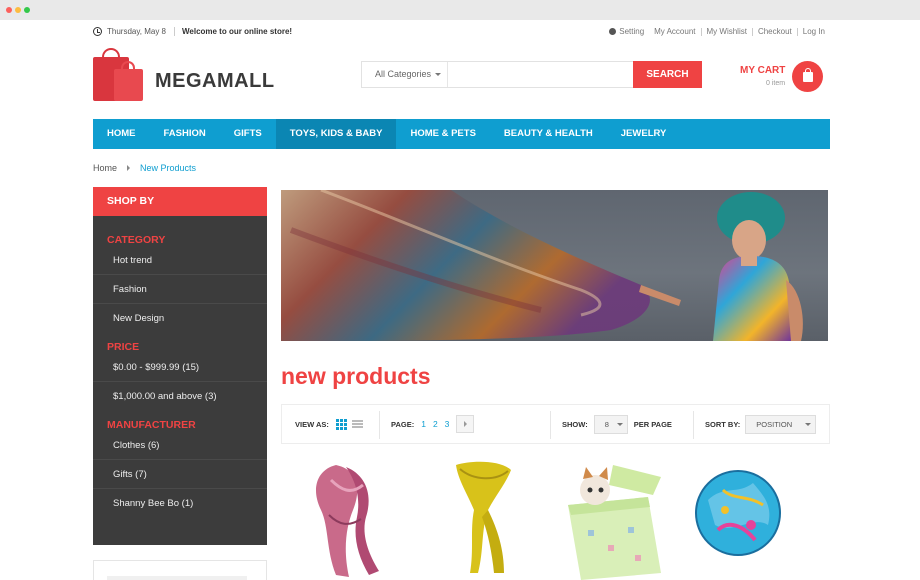  Describe the element at coordinates (180, 445) in the screenshot. I see `sidebar-item-clothes: Clothes (6)` at that location.